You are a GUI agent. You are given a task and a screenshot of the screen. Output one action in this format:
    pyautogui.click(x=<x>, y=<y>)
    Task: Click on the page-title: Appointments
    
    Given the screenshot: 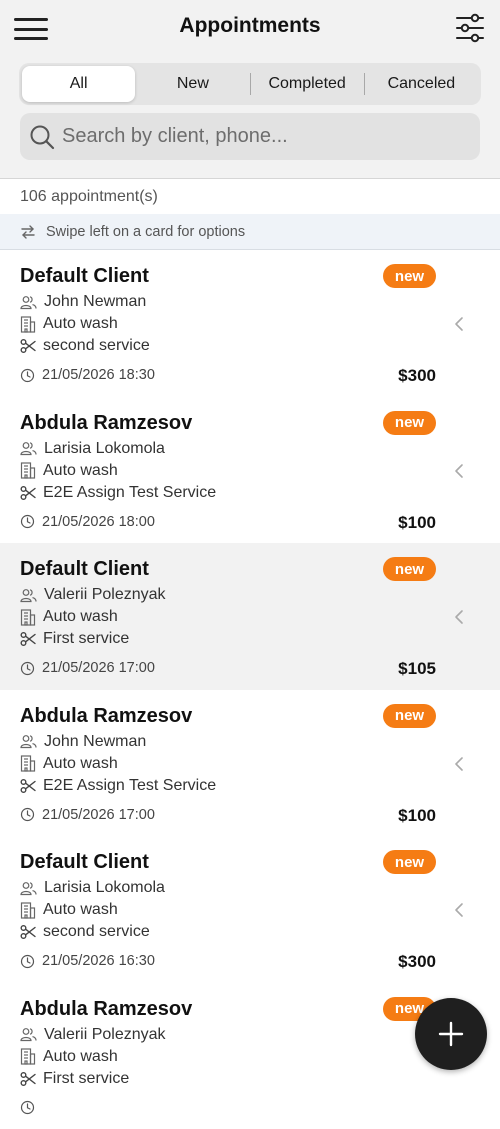 What is the action you would take?
    pyautogui.click(x=250, y=26)
    